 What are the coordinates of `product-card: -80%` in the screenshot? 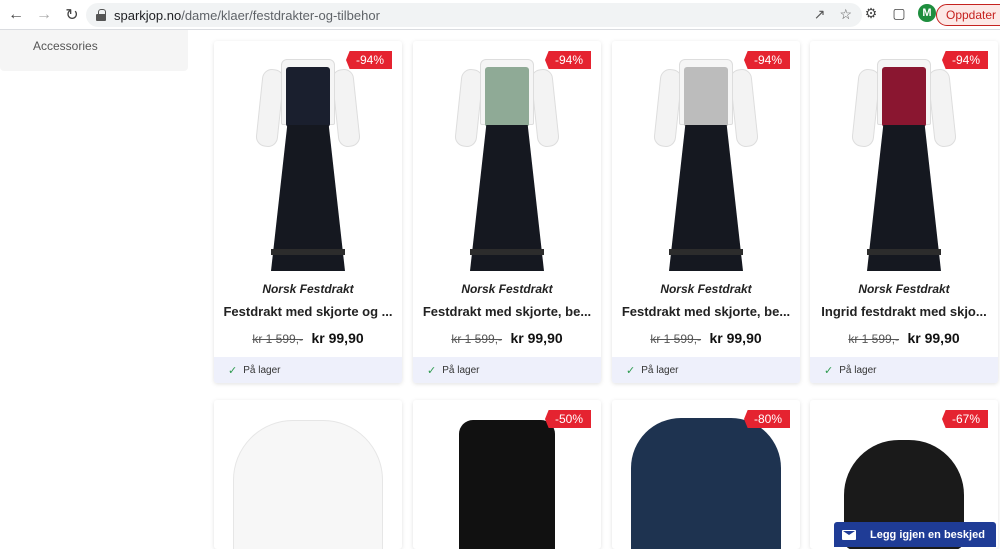 It's located at (706, 474).